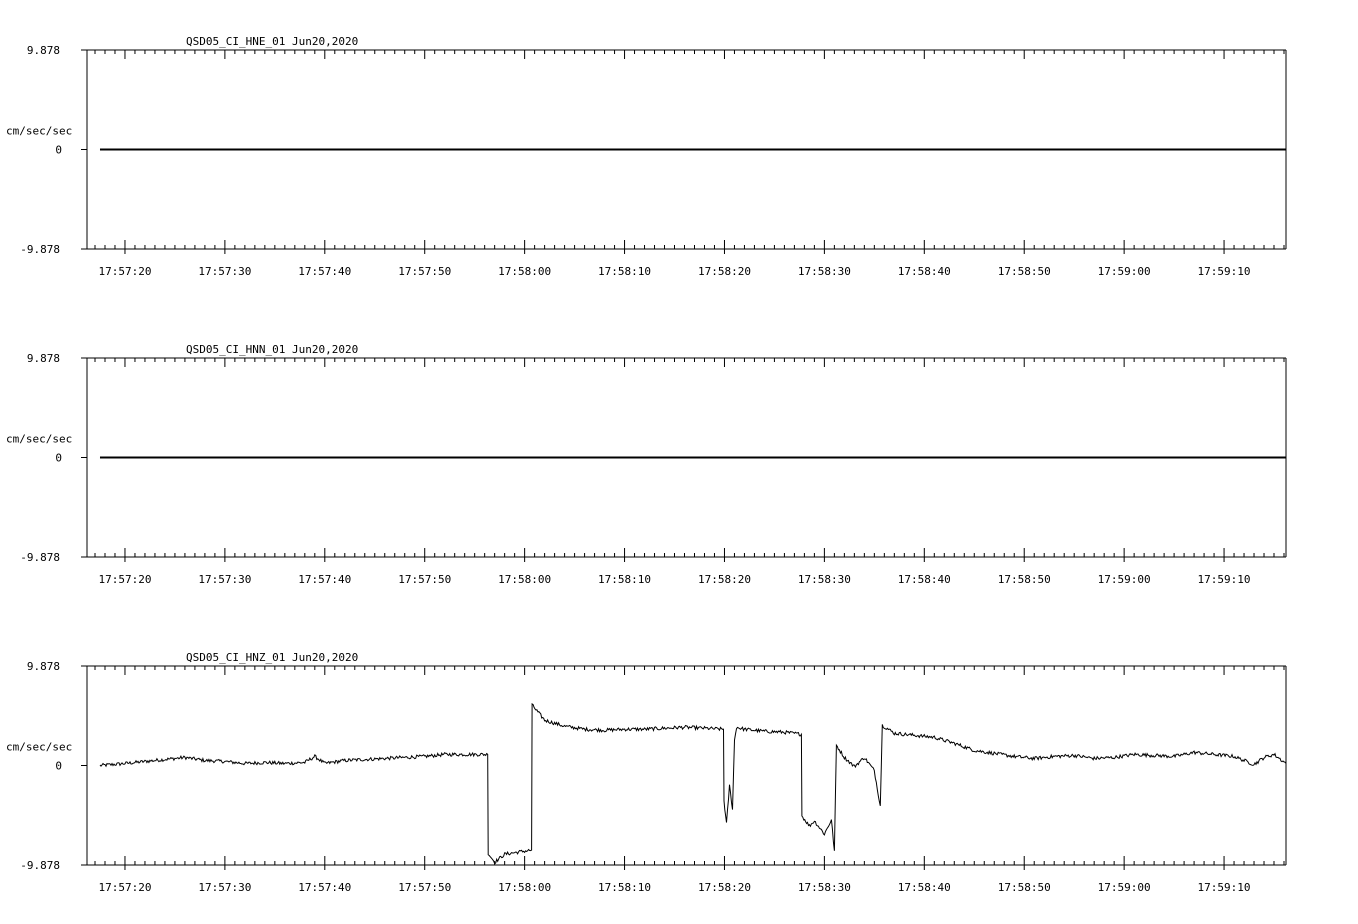 The height and width of the screenshot is (924, 1358). I want to click on panel-title: QSD05_CI_HNN_01 Jun20,2020, so click(272, 349).